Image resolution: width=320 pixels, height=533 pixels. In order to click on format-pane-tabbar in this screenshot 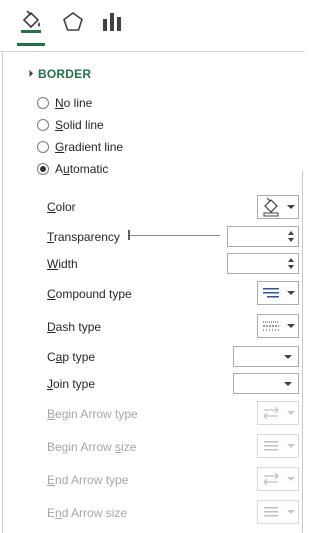, I will do `click(152, 26)`.